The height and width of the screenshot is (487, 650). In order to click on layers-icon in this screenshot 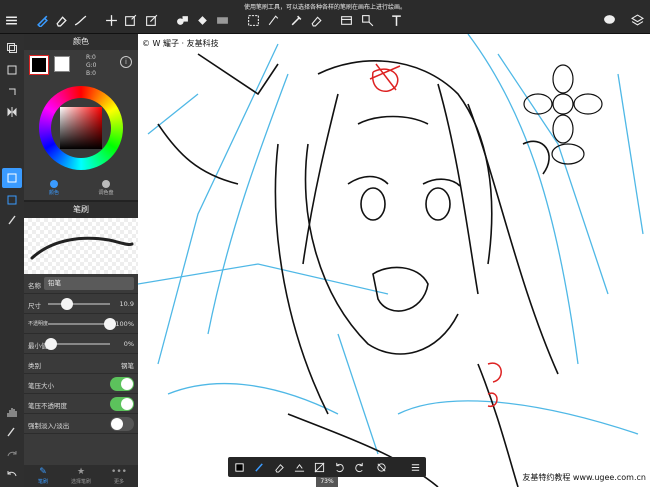, I will do `click(637, 20)`.